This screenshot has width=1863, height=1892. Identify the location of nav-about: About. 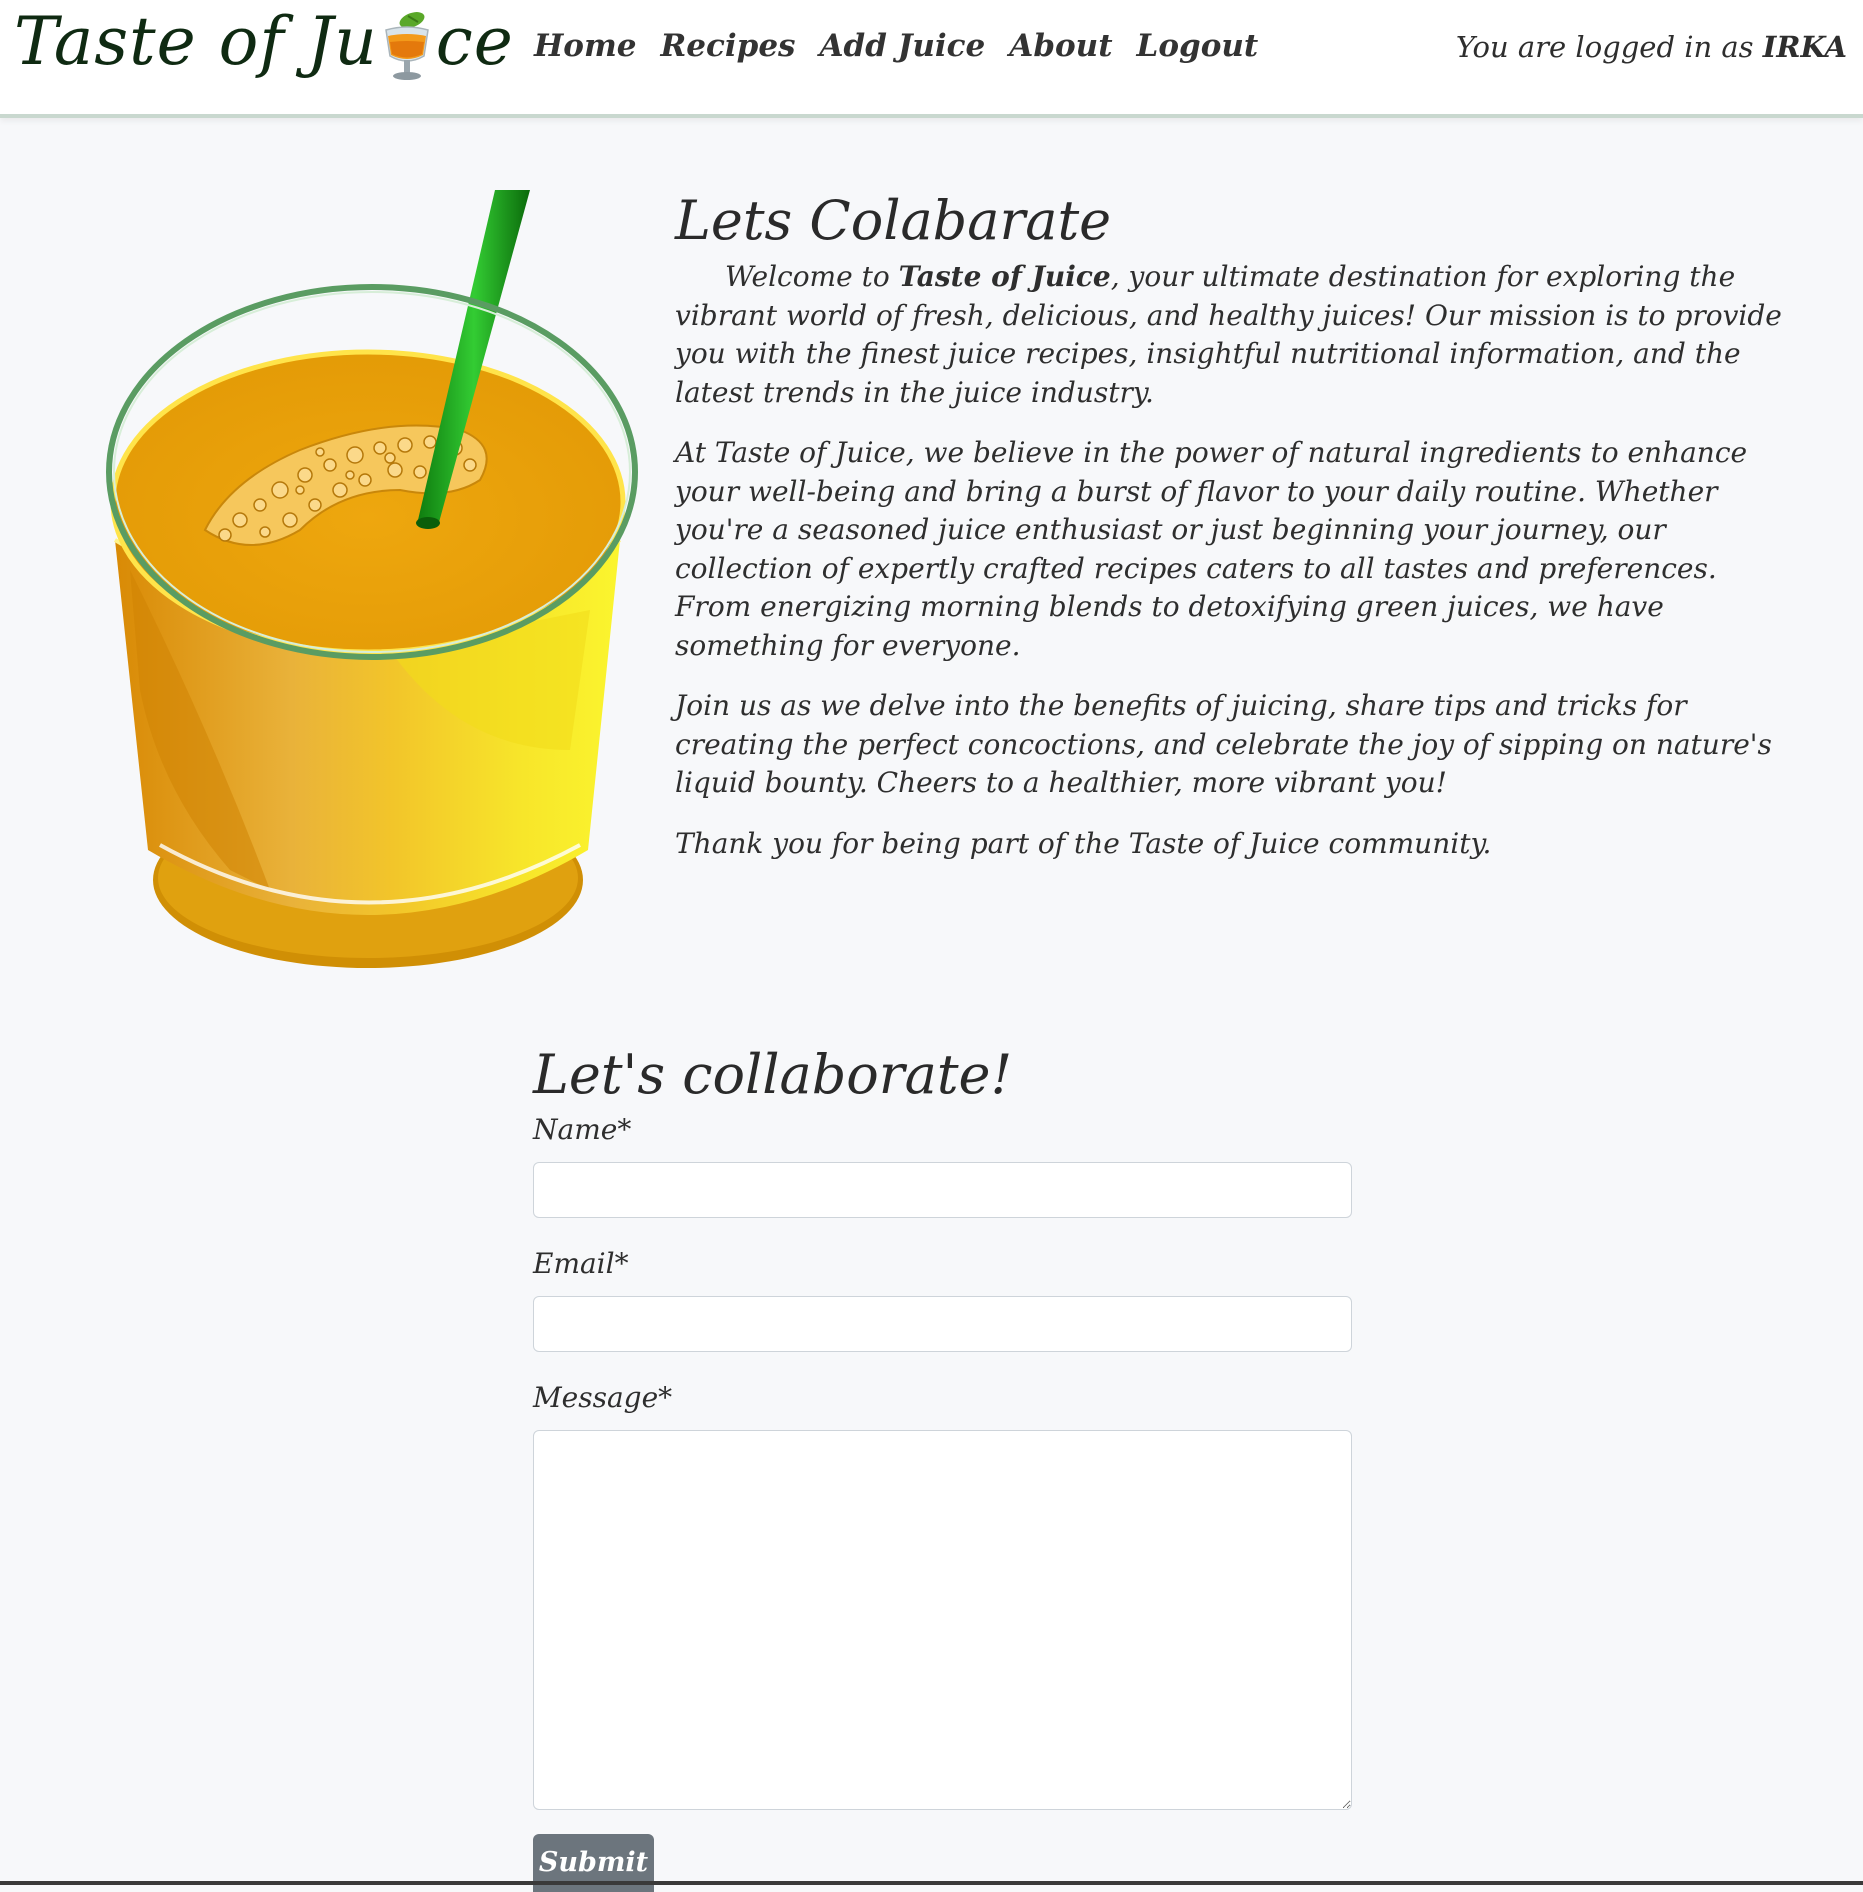
(1060, 46).